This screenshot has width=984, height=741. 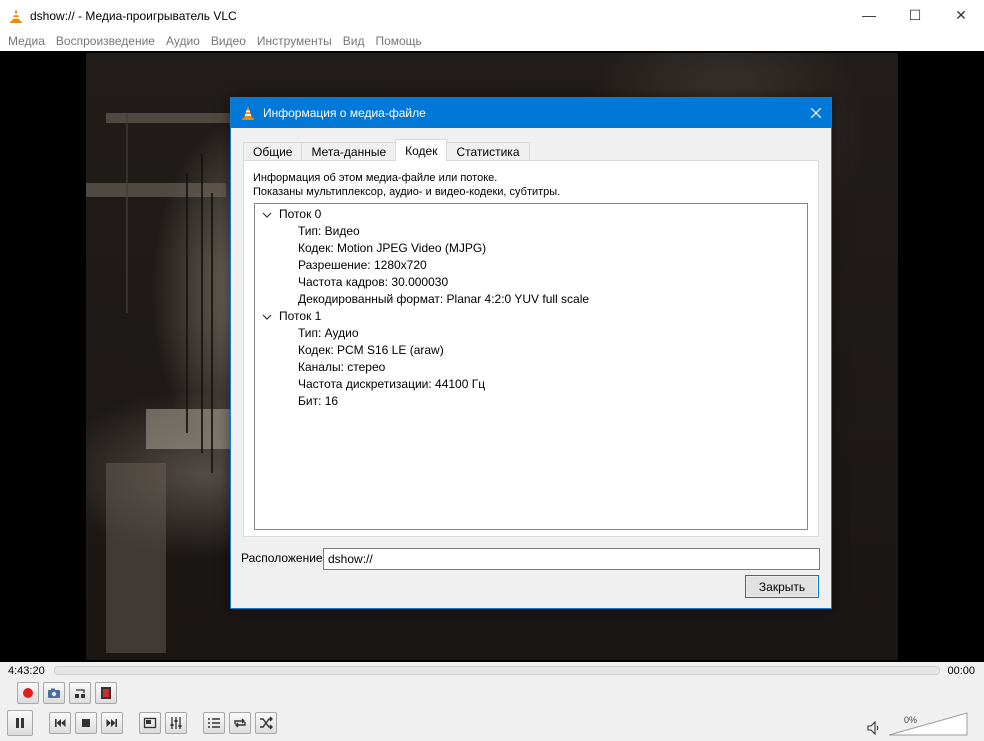 I want to click on stream-label: Поток 0, so click(x=300, y=214).